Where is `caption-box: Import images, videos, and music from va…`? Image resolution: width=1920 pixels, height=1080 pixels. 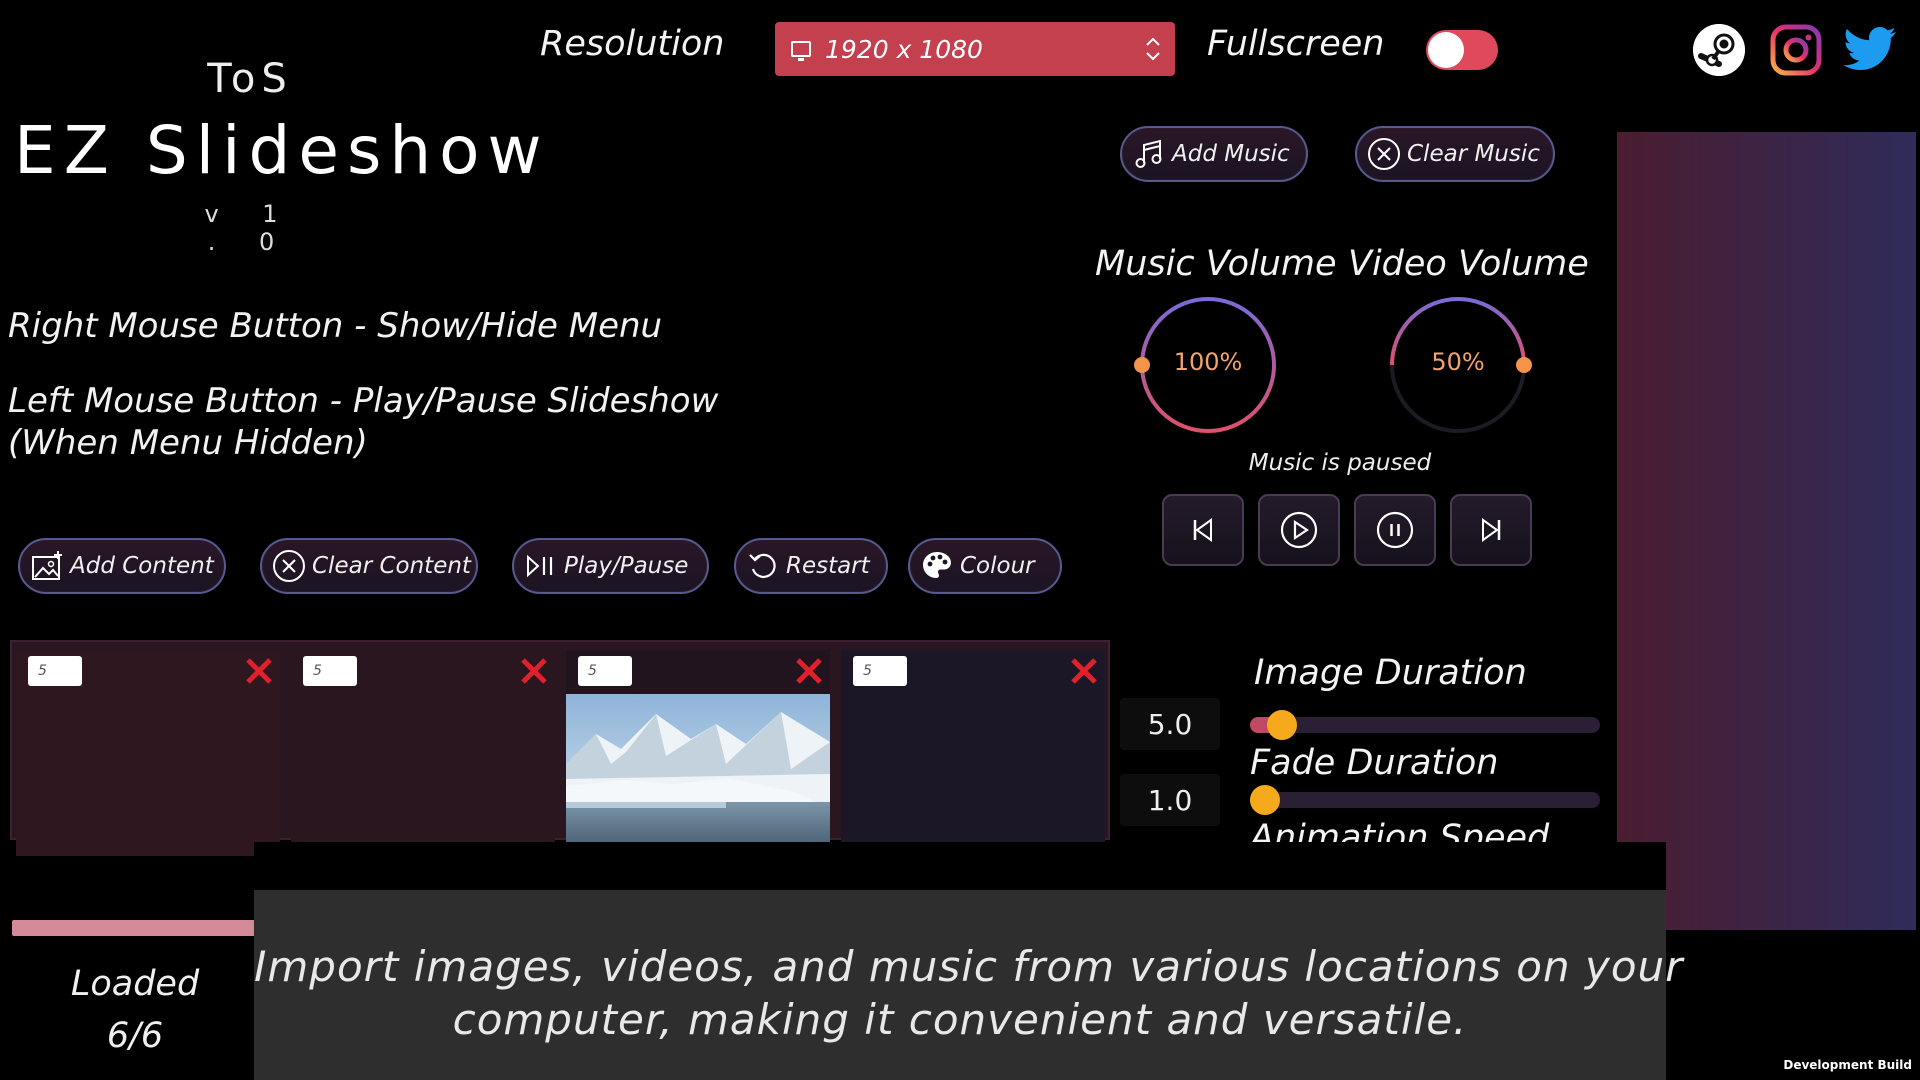
caption-box: Import images, videos, and music from va… is located at coordinates (969, 985).